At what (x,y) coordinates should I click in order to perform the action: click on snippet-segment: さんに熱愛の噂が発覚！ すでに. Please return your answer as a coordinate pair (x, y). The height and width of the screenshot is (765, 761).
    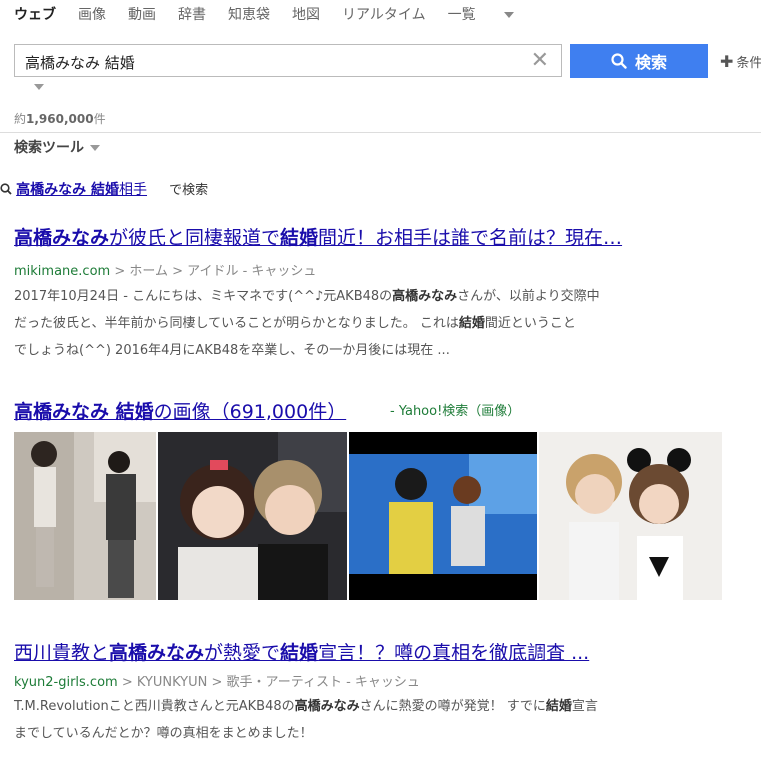
    Looking at the image, I should click on (452, 706).